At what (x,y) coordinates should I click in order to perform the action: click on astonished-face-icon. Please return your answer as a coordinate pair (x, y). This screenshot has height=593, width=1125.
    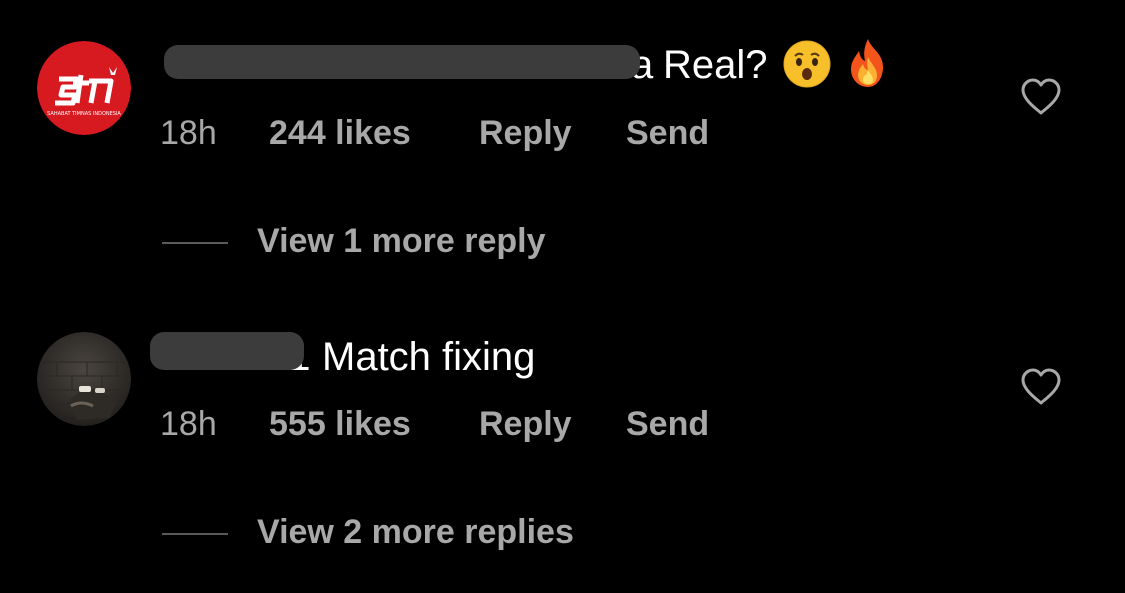
    Looking at the image, I should click on (807, 67).